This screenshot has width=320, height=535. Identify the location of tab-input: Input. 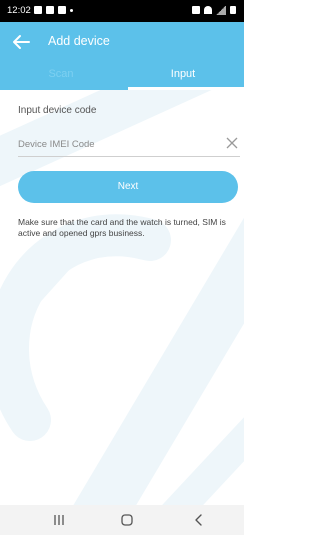
(183, 76).